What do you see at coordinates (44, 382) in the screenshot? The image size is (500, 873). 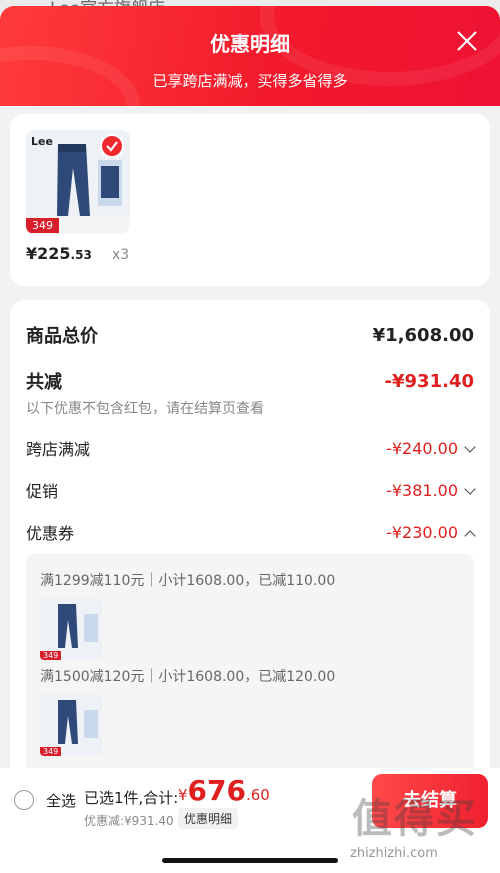 I see `reduce-label: 共减` at bounding box center [44, 382].